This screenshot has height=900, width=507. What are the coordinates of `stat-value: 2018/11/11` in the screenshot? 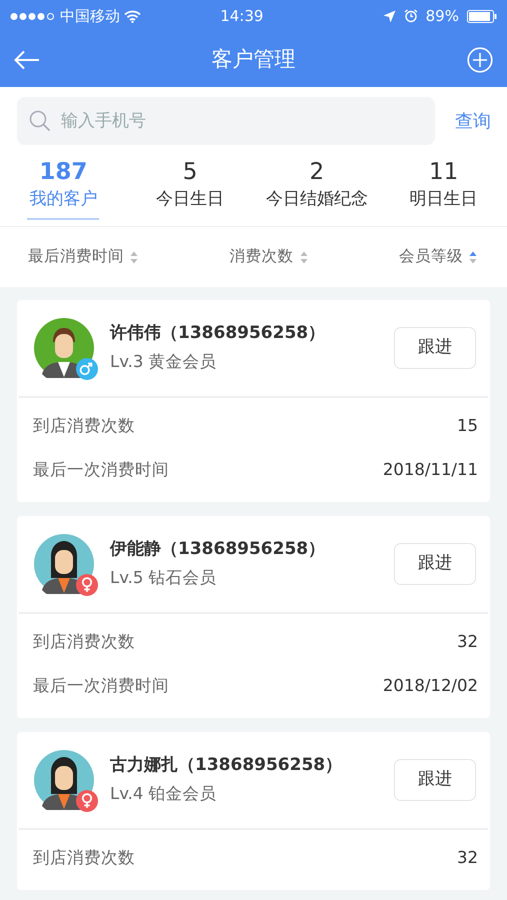 It's located at (430, 469).